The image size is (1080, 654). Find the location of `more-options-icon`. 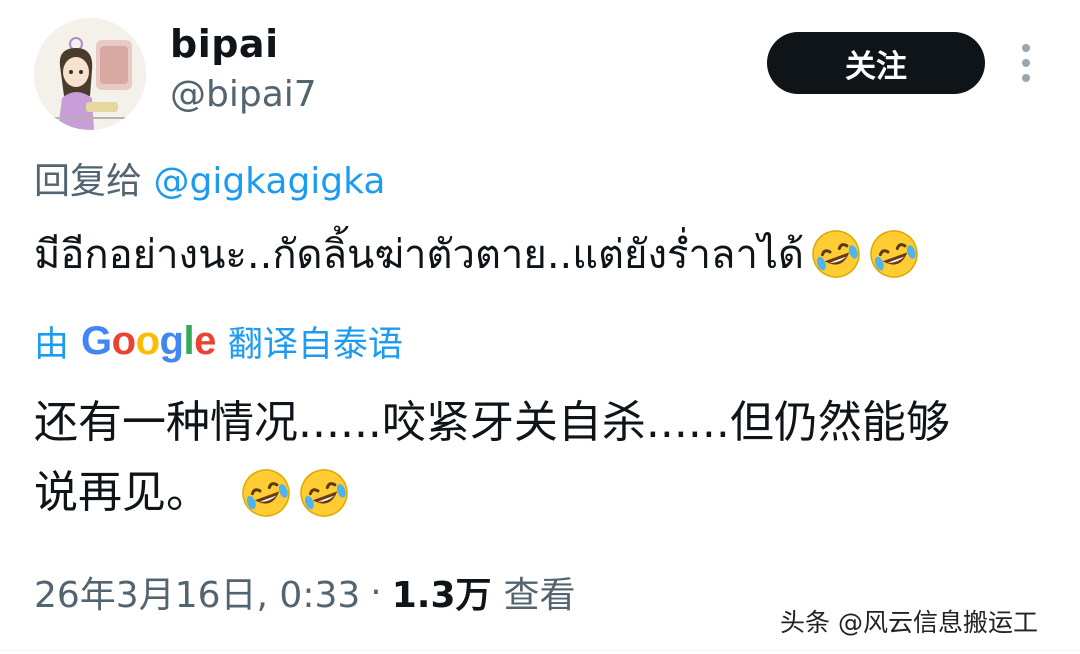

more-options-icon is located at coordinates (1026, 63).